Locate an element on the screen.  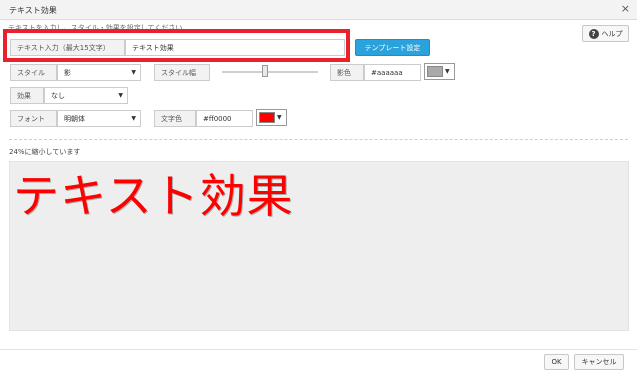
cancel-button: キャンセル is located at coordinates (599, 362).